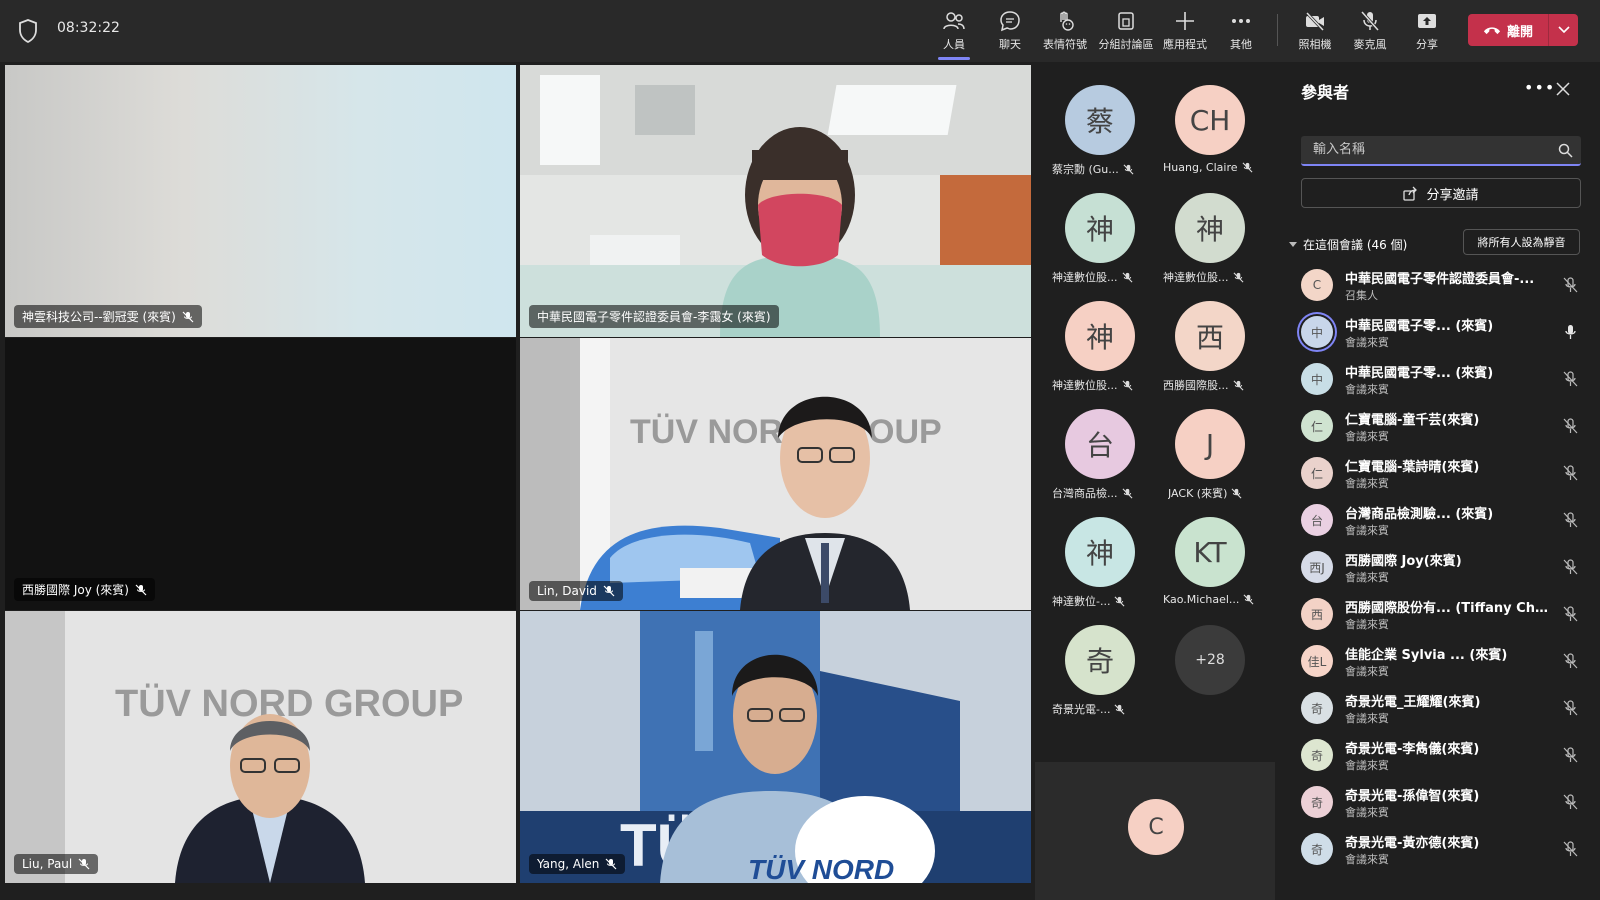  What do you see at coordinates (954, 35) in the screenshot?
I see `people-button: 人員` at bounding box center [954, 35].